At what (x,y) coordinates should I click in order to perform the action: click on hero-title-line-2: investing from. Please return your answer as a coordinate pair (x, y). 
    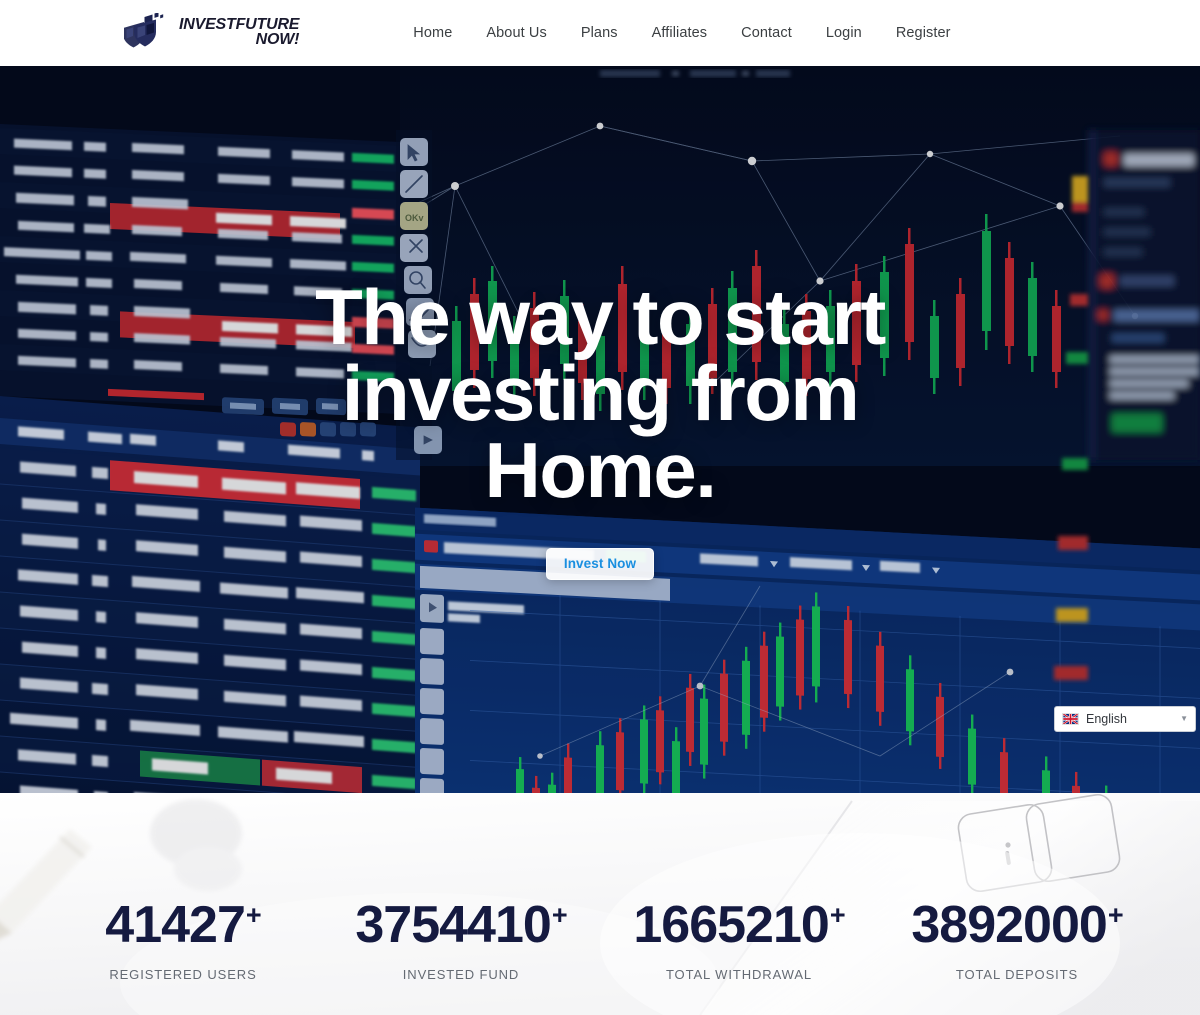
    Looking at the image, I should click on (600, 393).